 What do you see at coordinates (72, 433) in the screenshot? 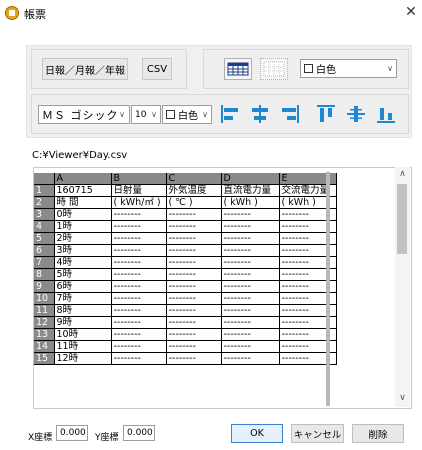
I see `x-coordinate-input: 0.000` at bounding box center [72, 433].